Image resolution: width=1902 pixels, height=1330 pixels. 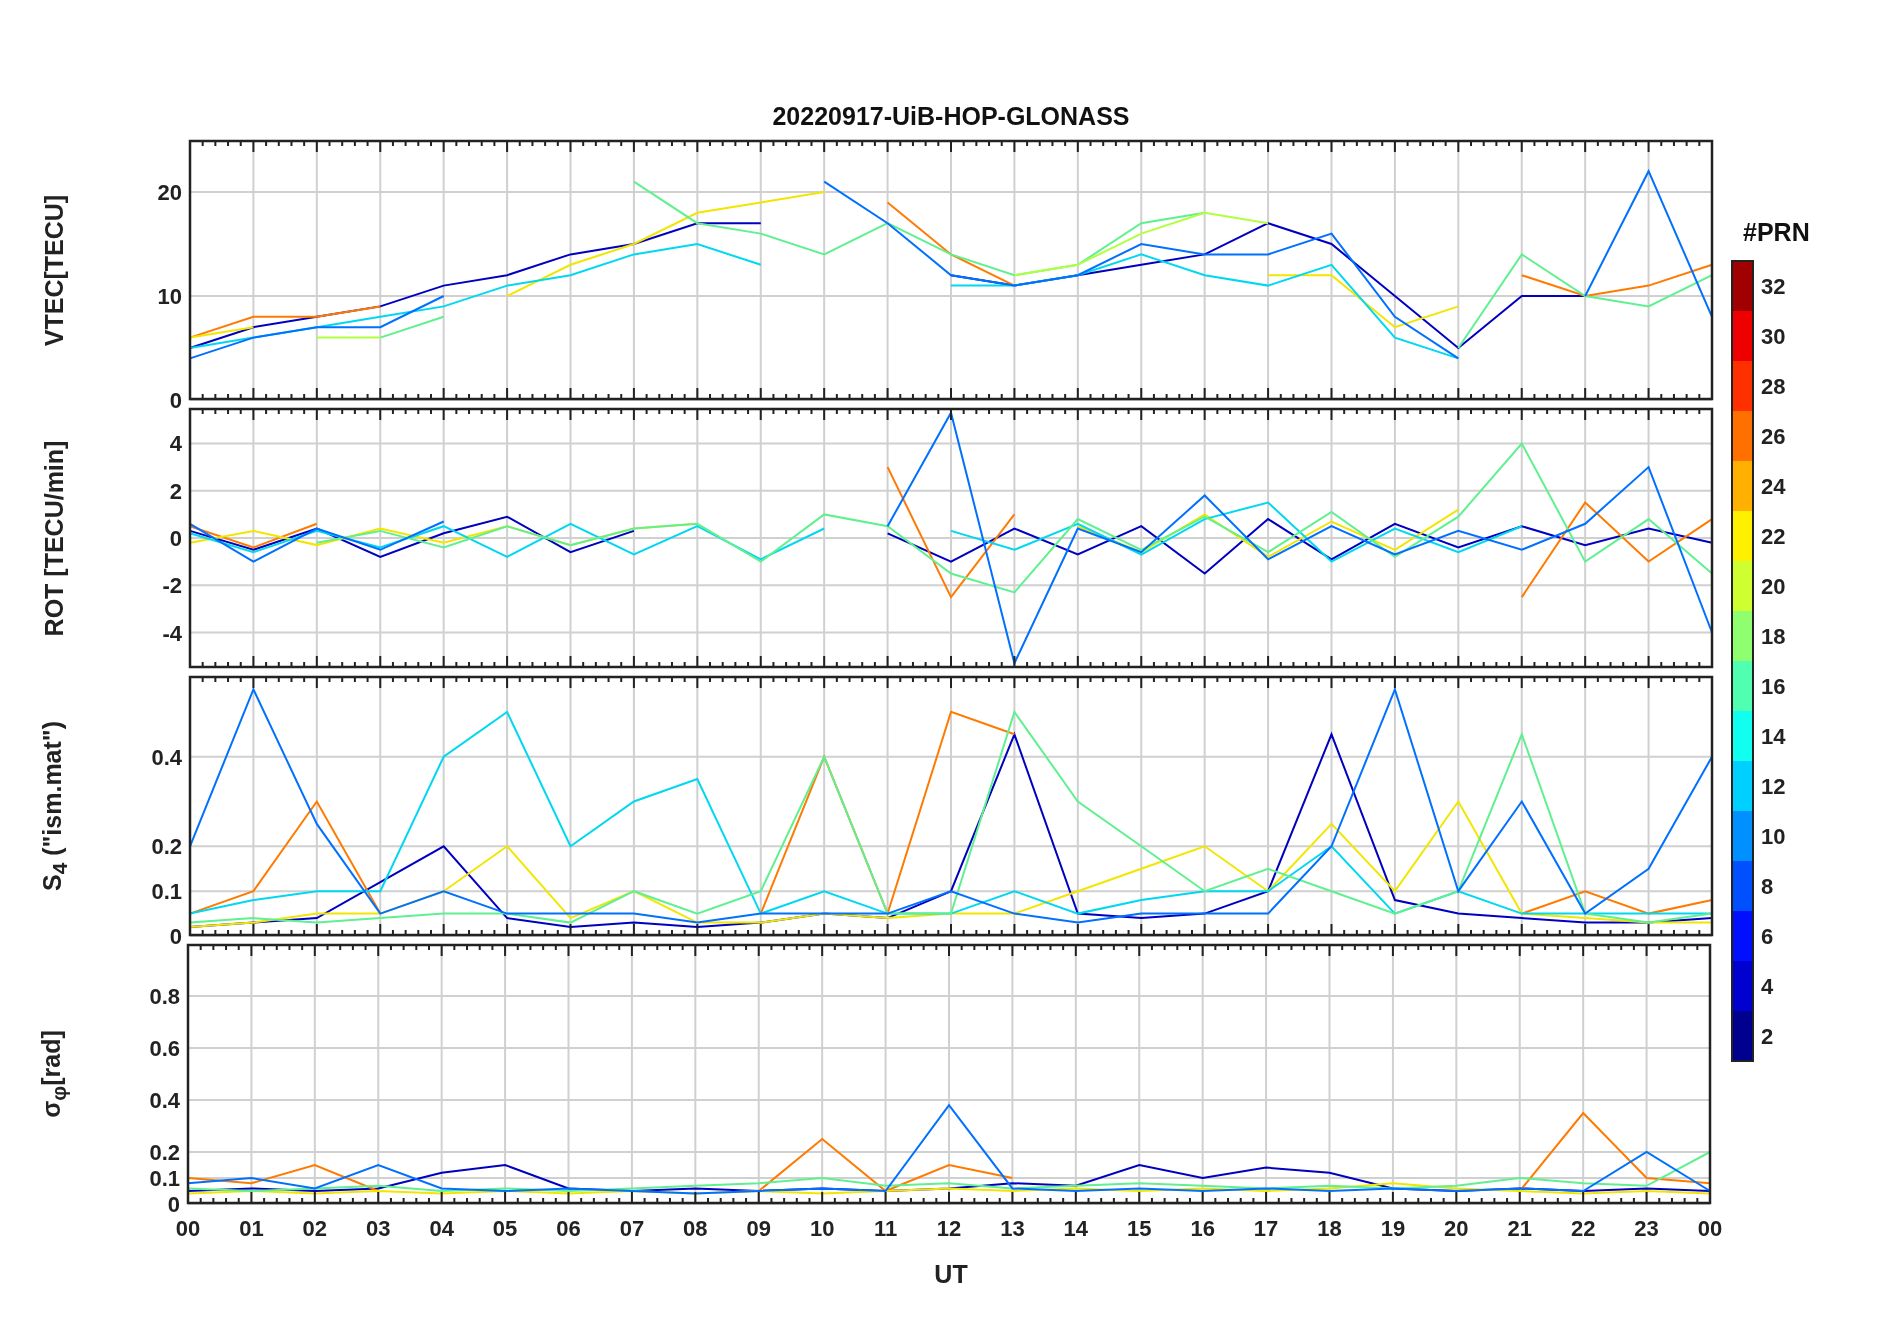 I want to click on axis-label: VTEC[TECU], so click(x=55, y=270).